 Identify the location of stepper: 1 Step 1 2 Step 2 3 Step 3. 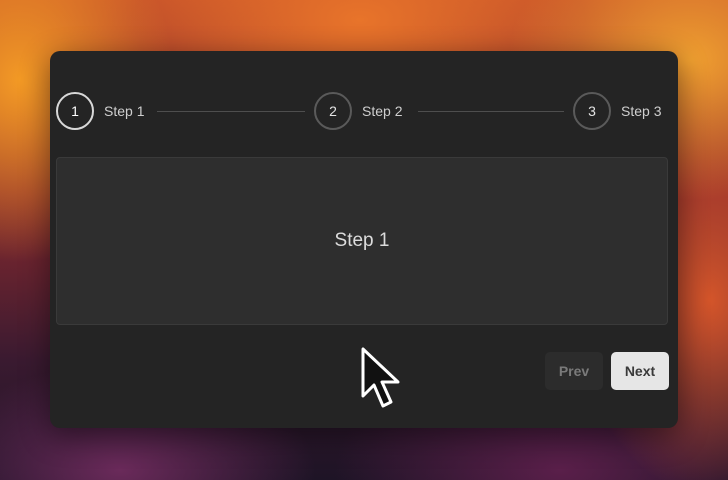
(362, 111).